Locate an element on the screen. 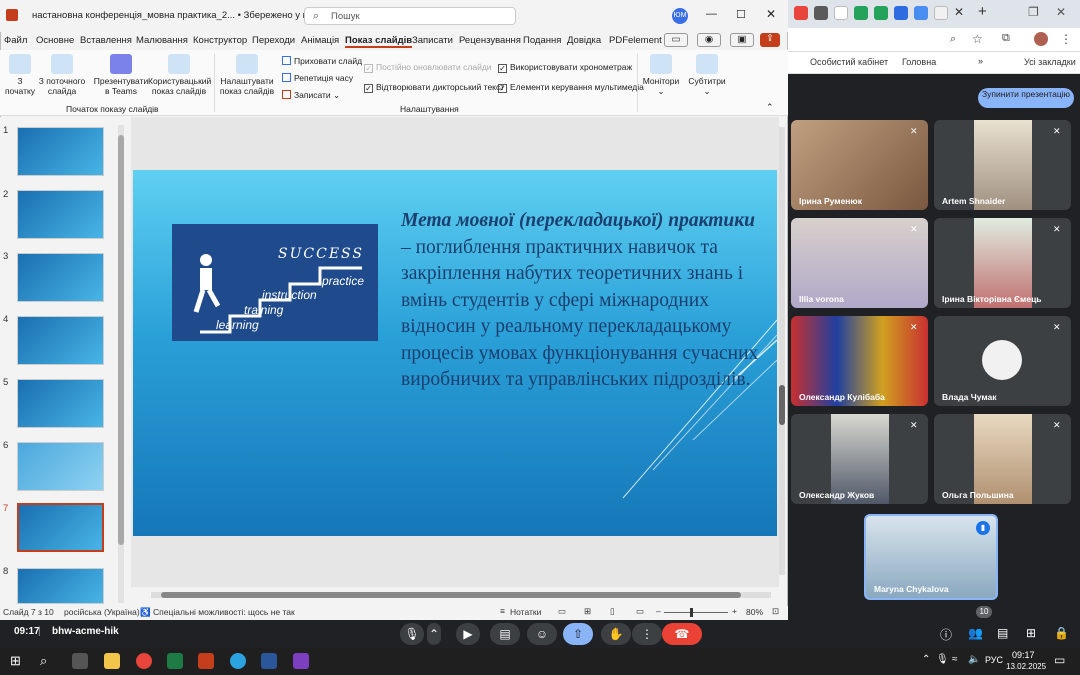 This screenshot has height=675, width=1080. tab-draw: Малювання is located at coordinates (162, 40).